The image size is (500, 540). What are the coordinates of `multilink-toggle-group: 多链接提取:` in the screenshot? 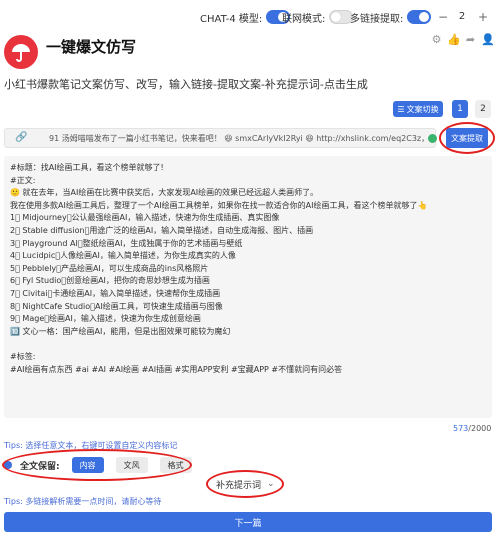 It's located at (391, 17).